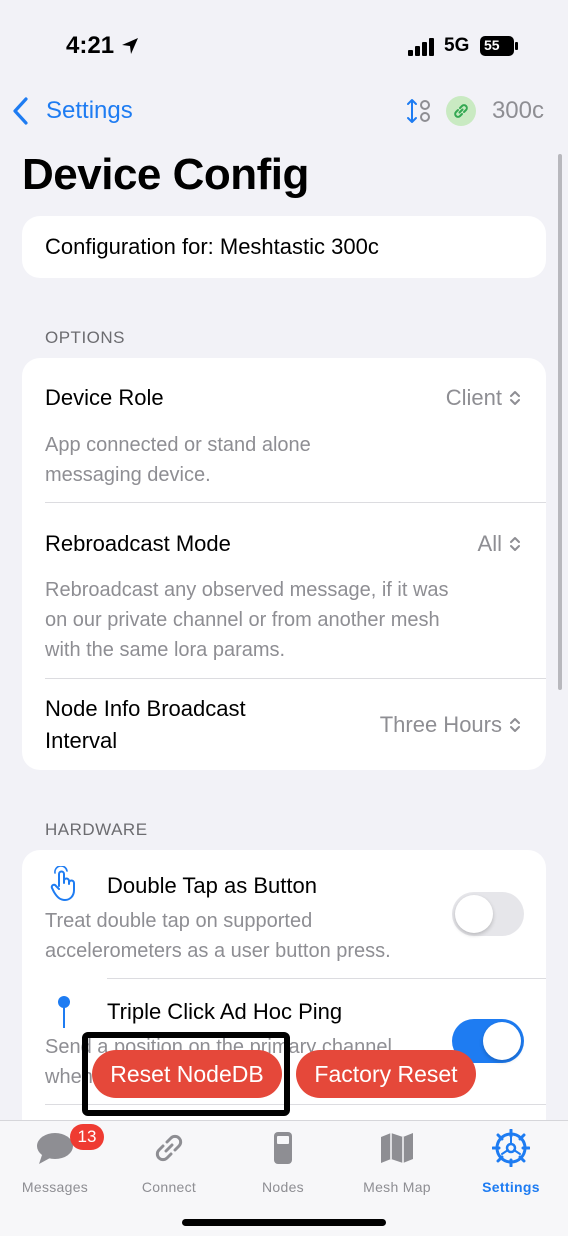 This screenshot has width=568, height=1236. What do you see at coordinates (440, 724) in the screenshot?
I see `node-info-interval-value: Three Hours` at bounding box center [440, 724].